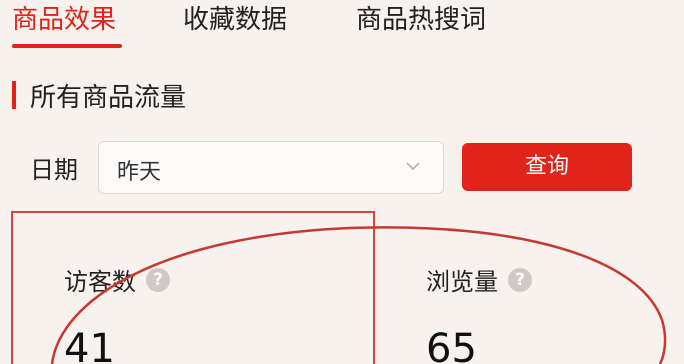  What do you see at coordinates (139, 172) in the screenshot?
I see `date-select-value: 昨天` at bounding box center [139, 172].